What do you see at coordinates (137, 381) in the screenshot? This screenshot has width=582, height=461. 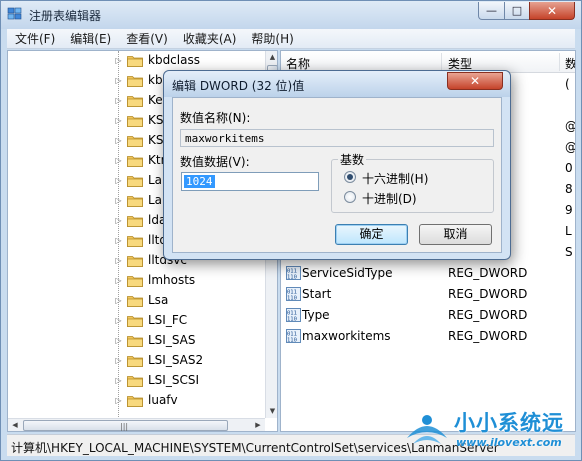 I see `tree-item: ▷ LSI_SCSI` at bounding box center [137, 381].